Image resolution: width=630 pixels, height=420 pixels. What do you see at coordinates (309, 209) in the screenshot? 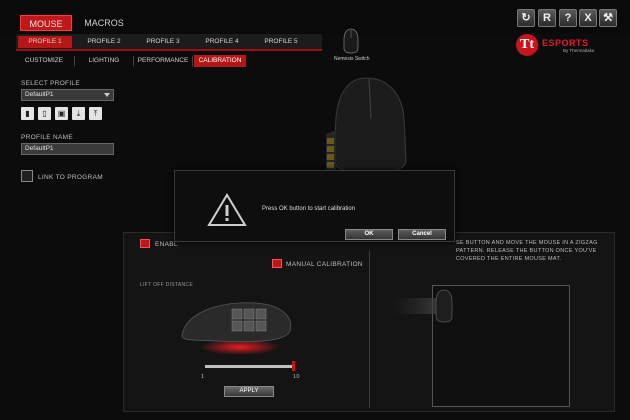
I see `dialog-message: Press OK button to start calibration` at bounding box center [309, 209].